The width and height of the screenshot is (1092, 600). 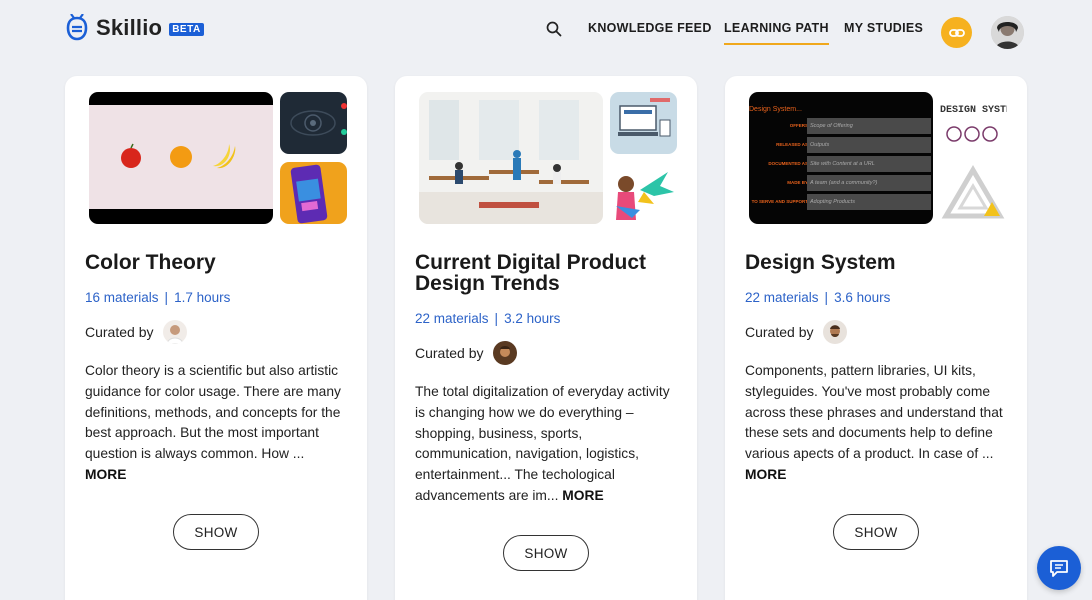 What do you see at coordinates (77, 27) in the screenshot?
I see `skillio-logo-icon` at bounding box center [77, 27].